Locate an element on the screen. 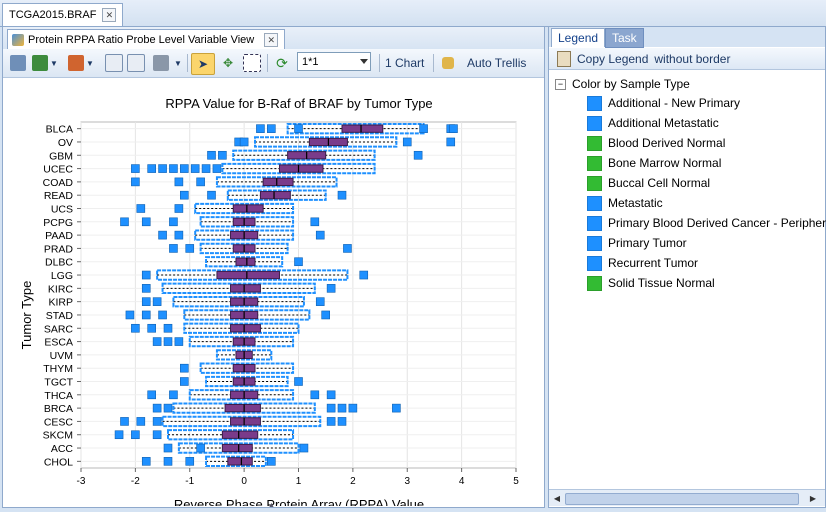 The width and height of the screenshot is (826, 512). y-tick-label: THYM is located at coordinates (58, 369).